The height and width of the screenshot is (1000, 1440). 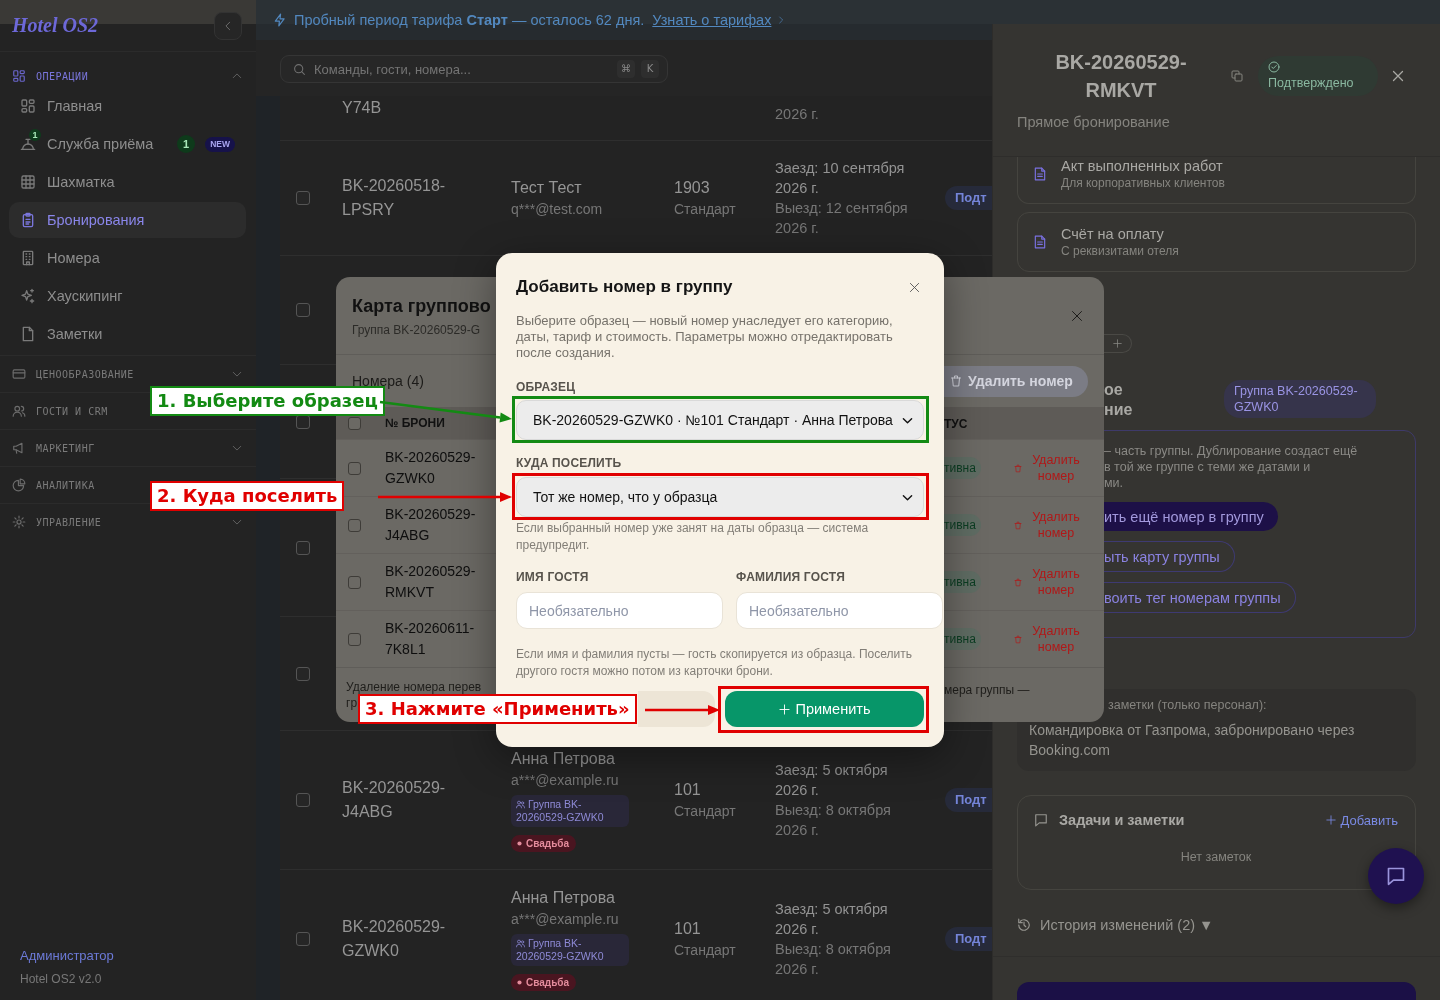 What do you see at coordinates (1143, 183) in the screenshot?
I see `document-subtitle: Для корпоративных клиентов` at bounding box center [1143, 183].